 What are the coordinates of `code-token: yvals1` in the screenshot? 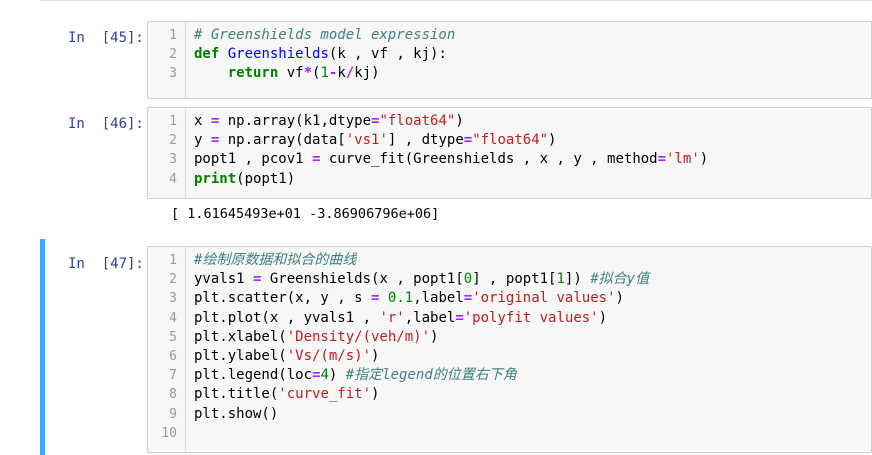 It's located at (224, 279).